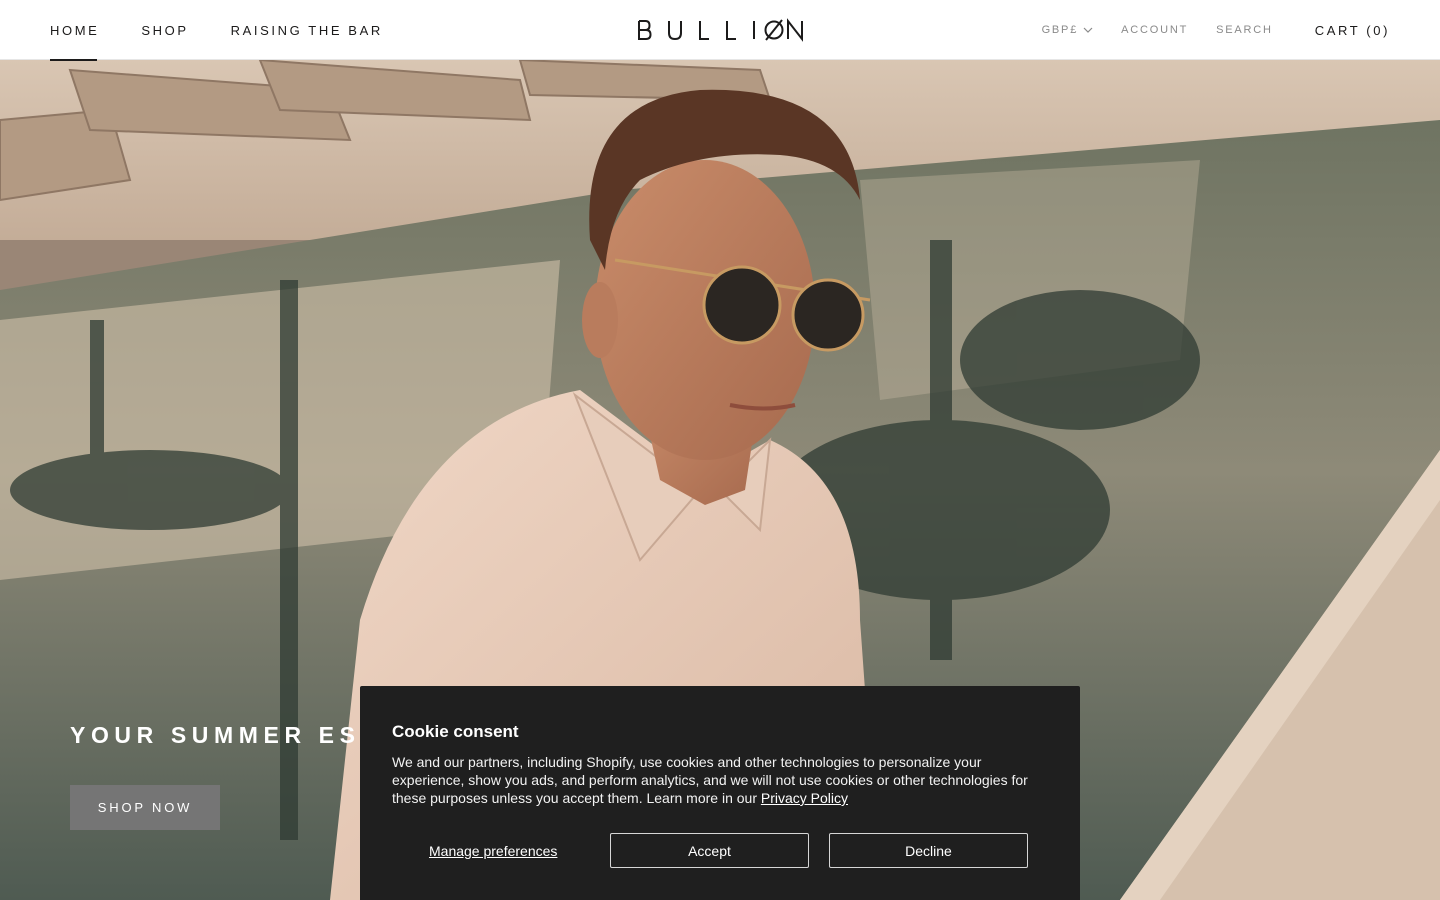 This screenshot has width=1440, height=900. What do you see at coordinates (1154, 30) in the screenshot?
I see `account-link: ACCOUNT` at bounding box center [1154, 30].